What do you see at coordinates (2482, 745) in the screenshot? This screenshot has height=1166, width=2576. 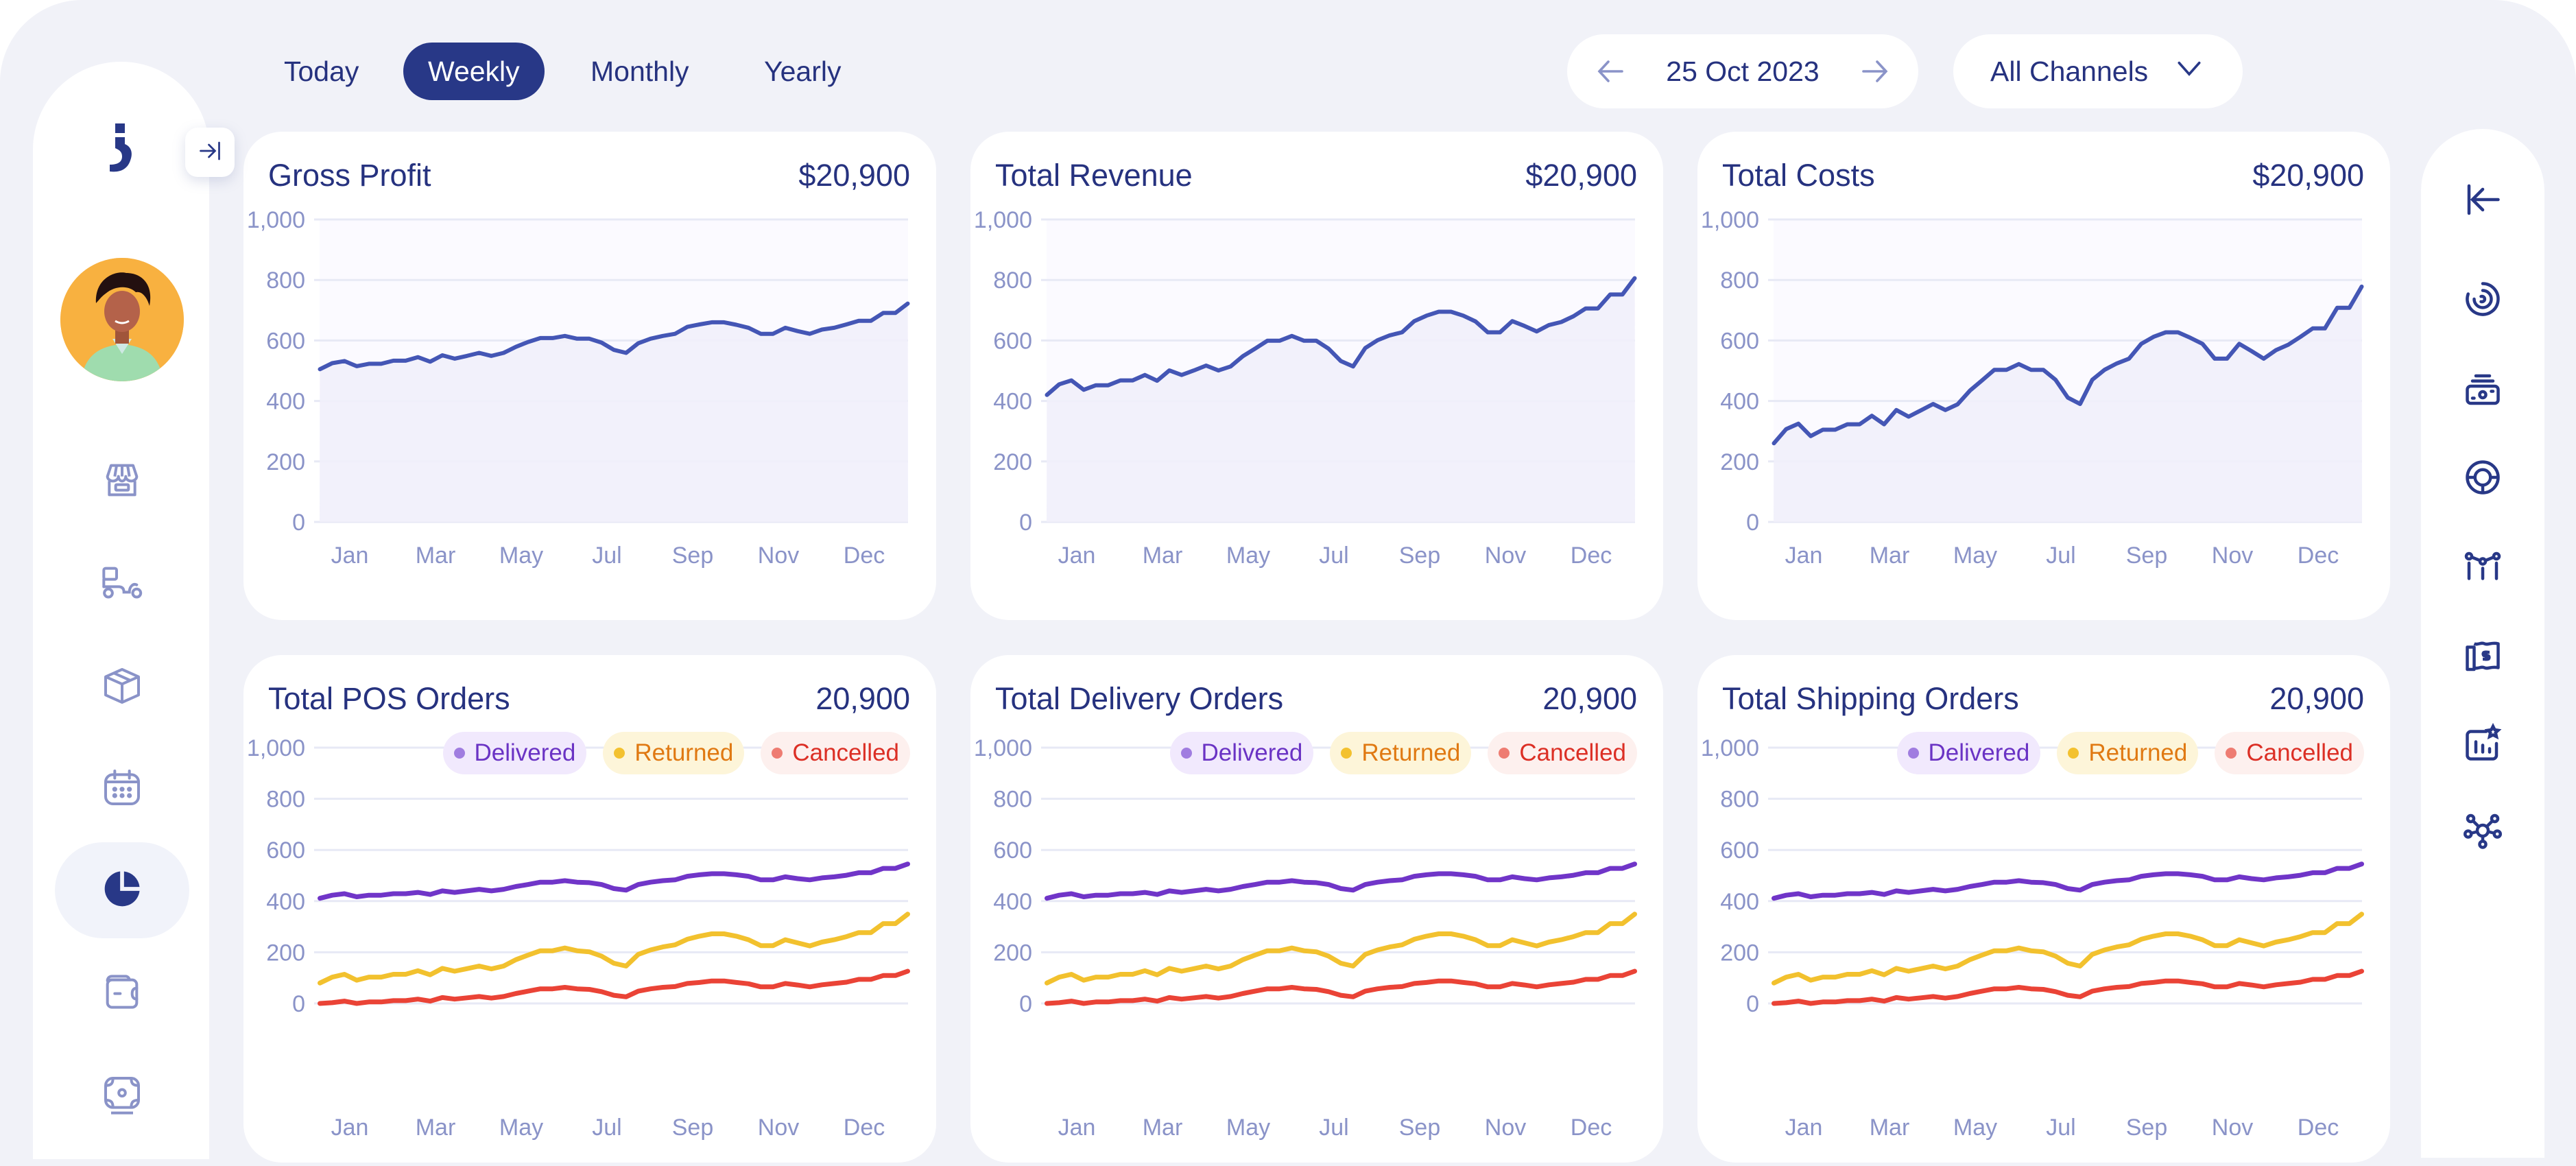 I see `right-nav-reports` at bounding box center [2482, 745].